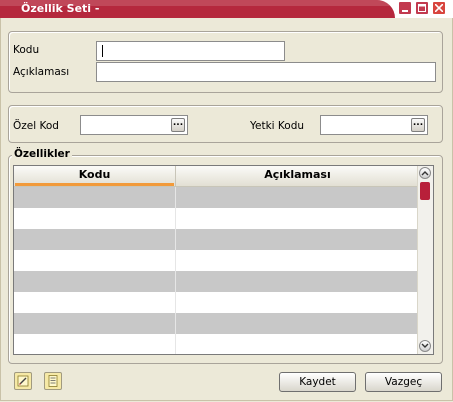 The image size is (453, 402). I want to click on edit-record-button, so click(23, 381).